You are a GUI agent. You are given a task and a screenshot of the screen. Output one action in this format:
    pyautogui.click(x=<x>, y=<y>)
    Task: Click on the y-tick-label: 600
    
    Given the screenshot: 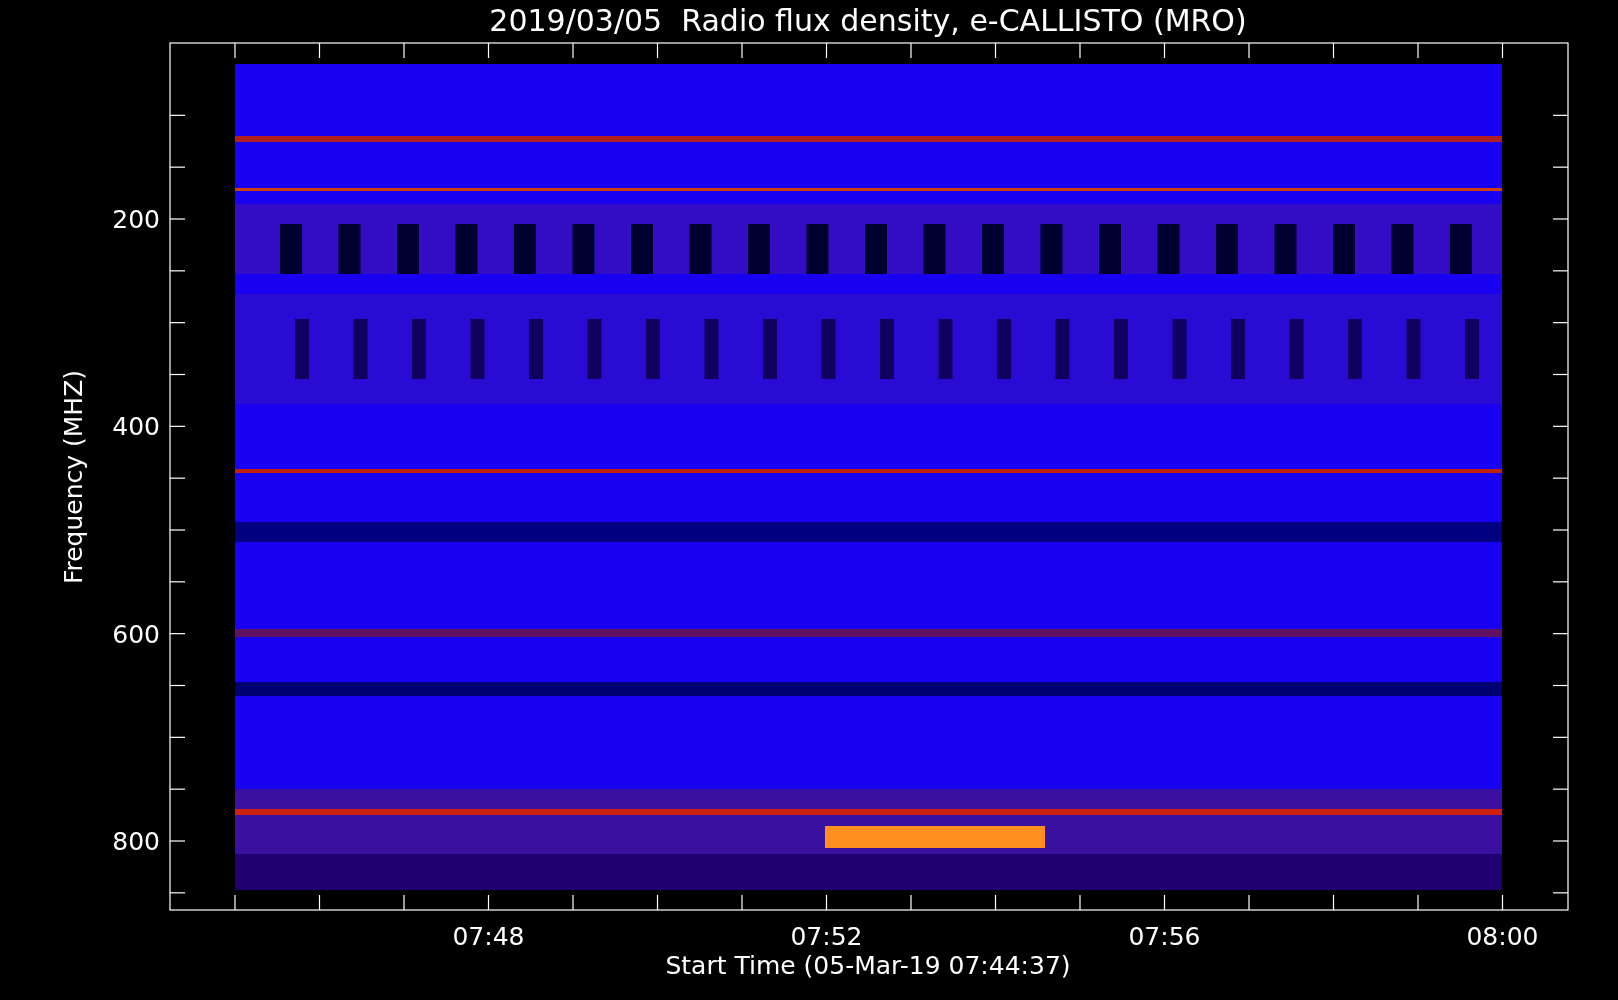 What is the action you would take?
    pyautogui.click(x=136, y=634)
    